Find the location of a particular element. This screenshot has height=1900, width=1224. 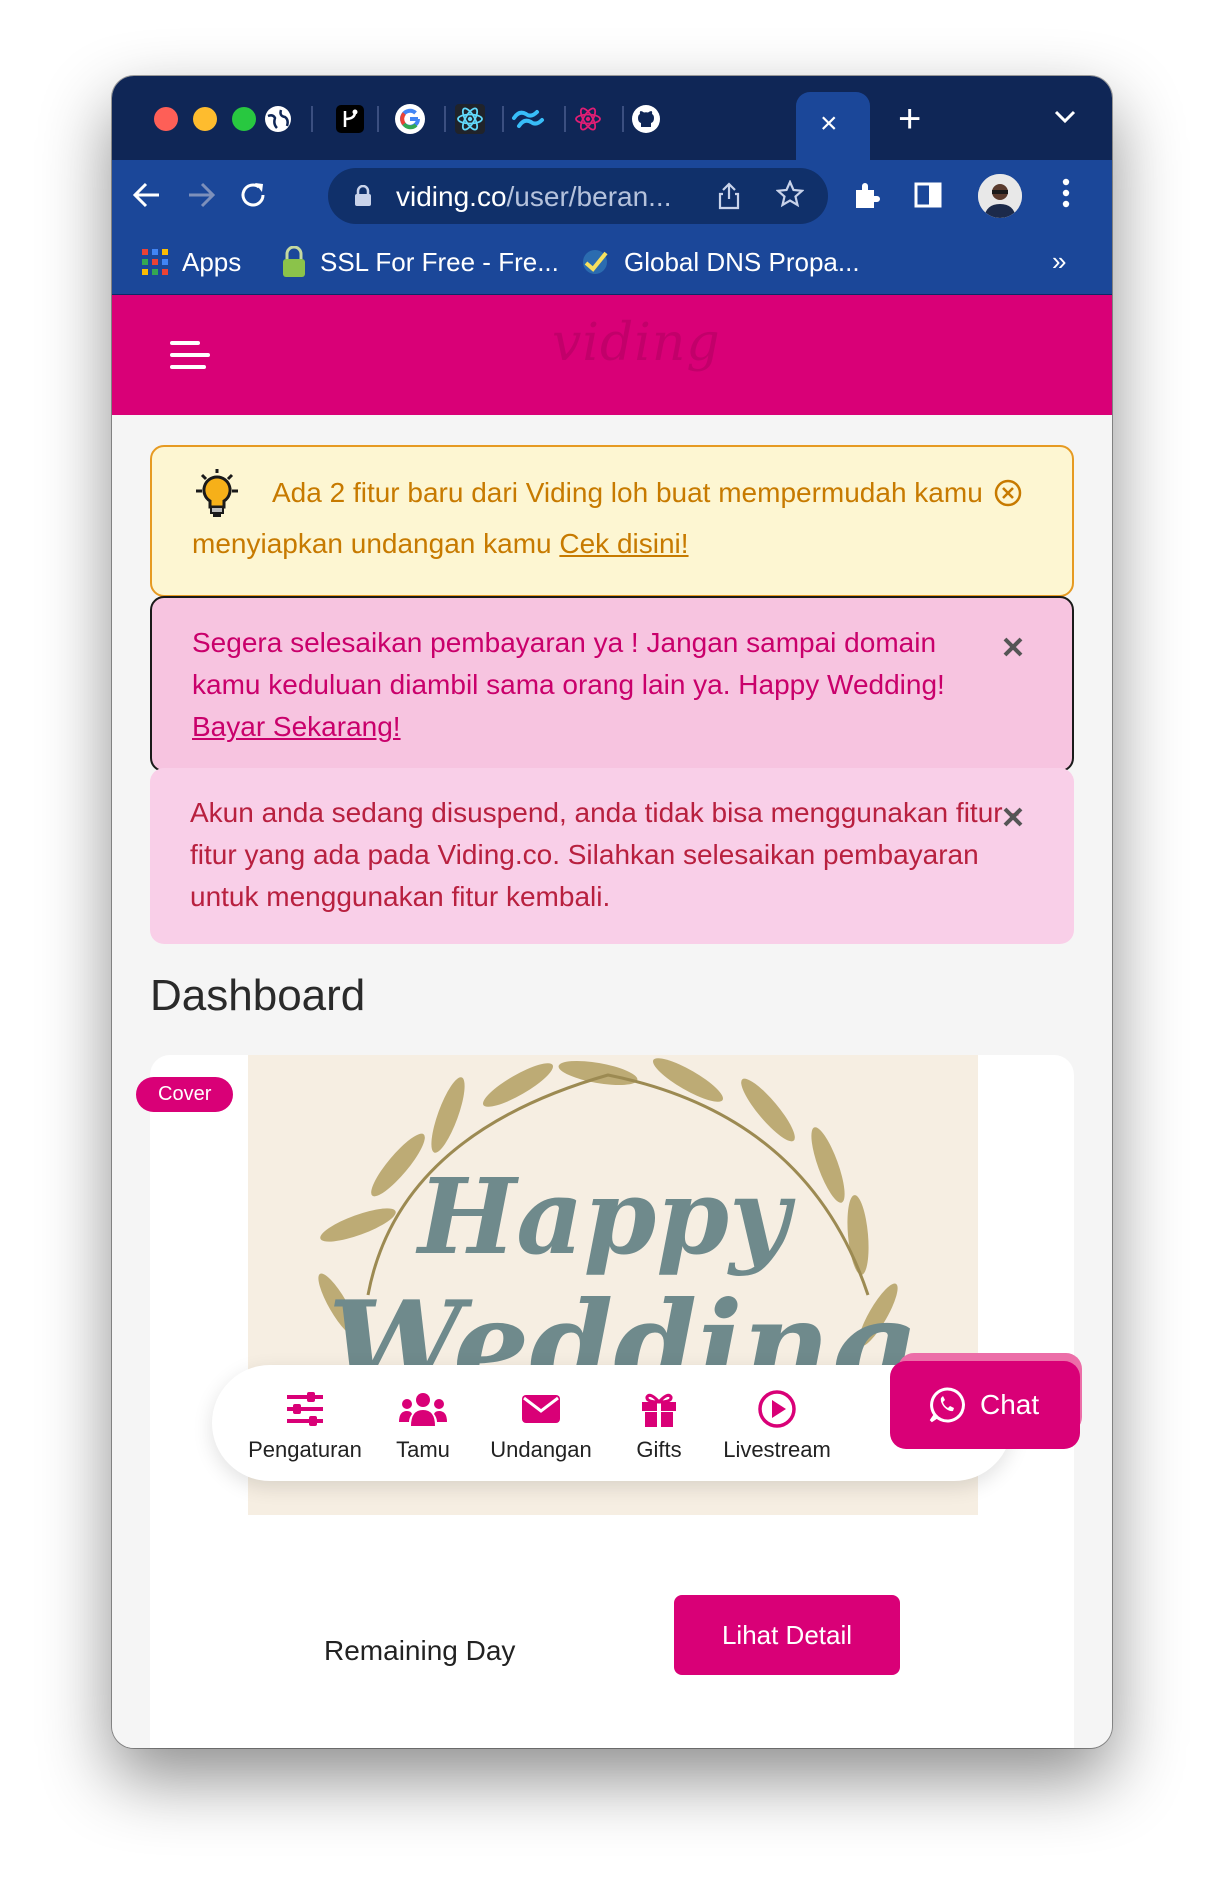

tab-react-pink is located at coordinates (588, 119).